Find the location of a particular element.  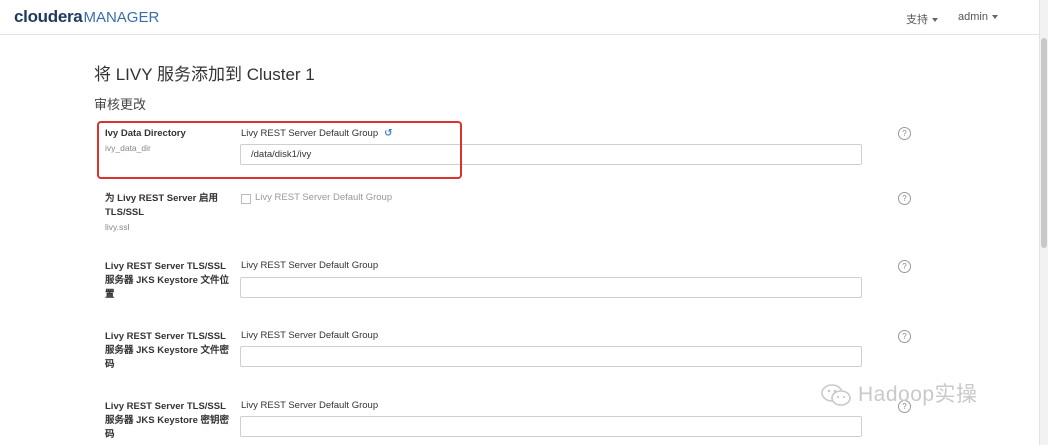

logo-product: MANAGER is located at coordinates (121, 17).